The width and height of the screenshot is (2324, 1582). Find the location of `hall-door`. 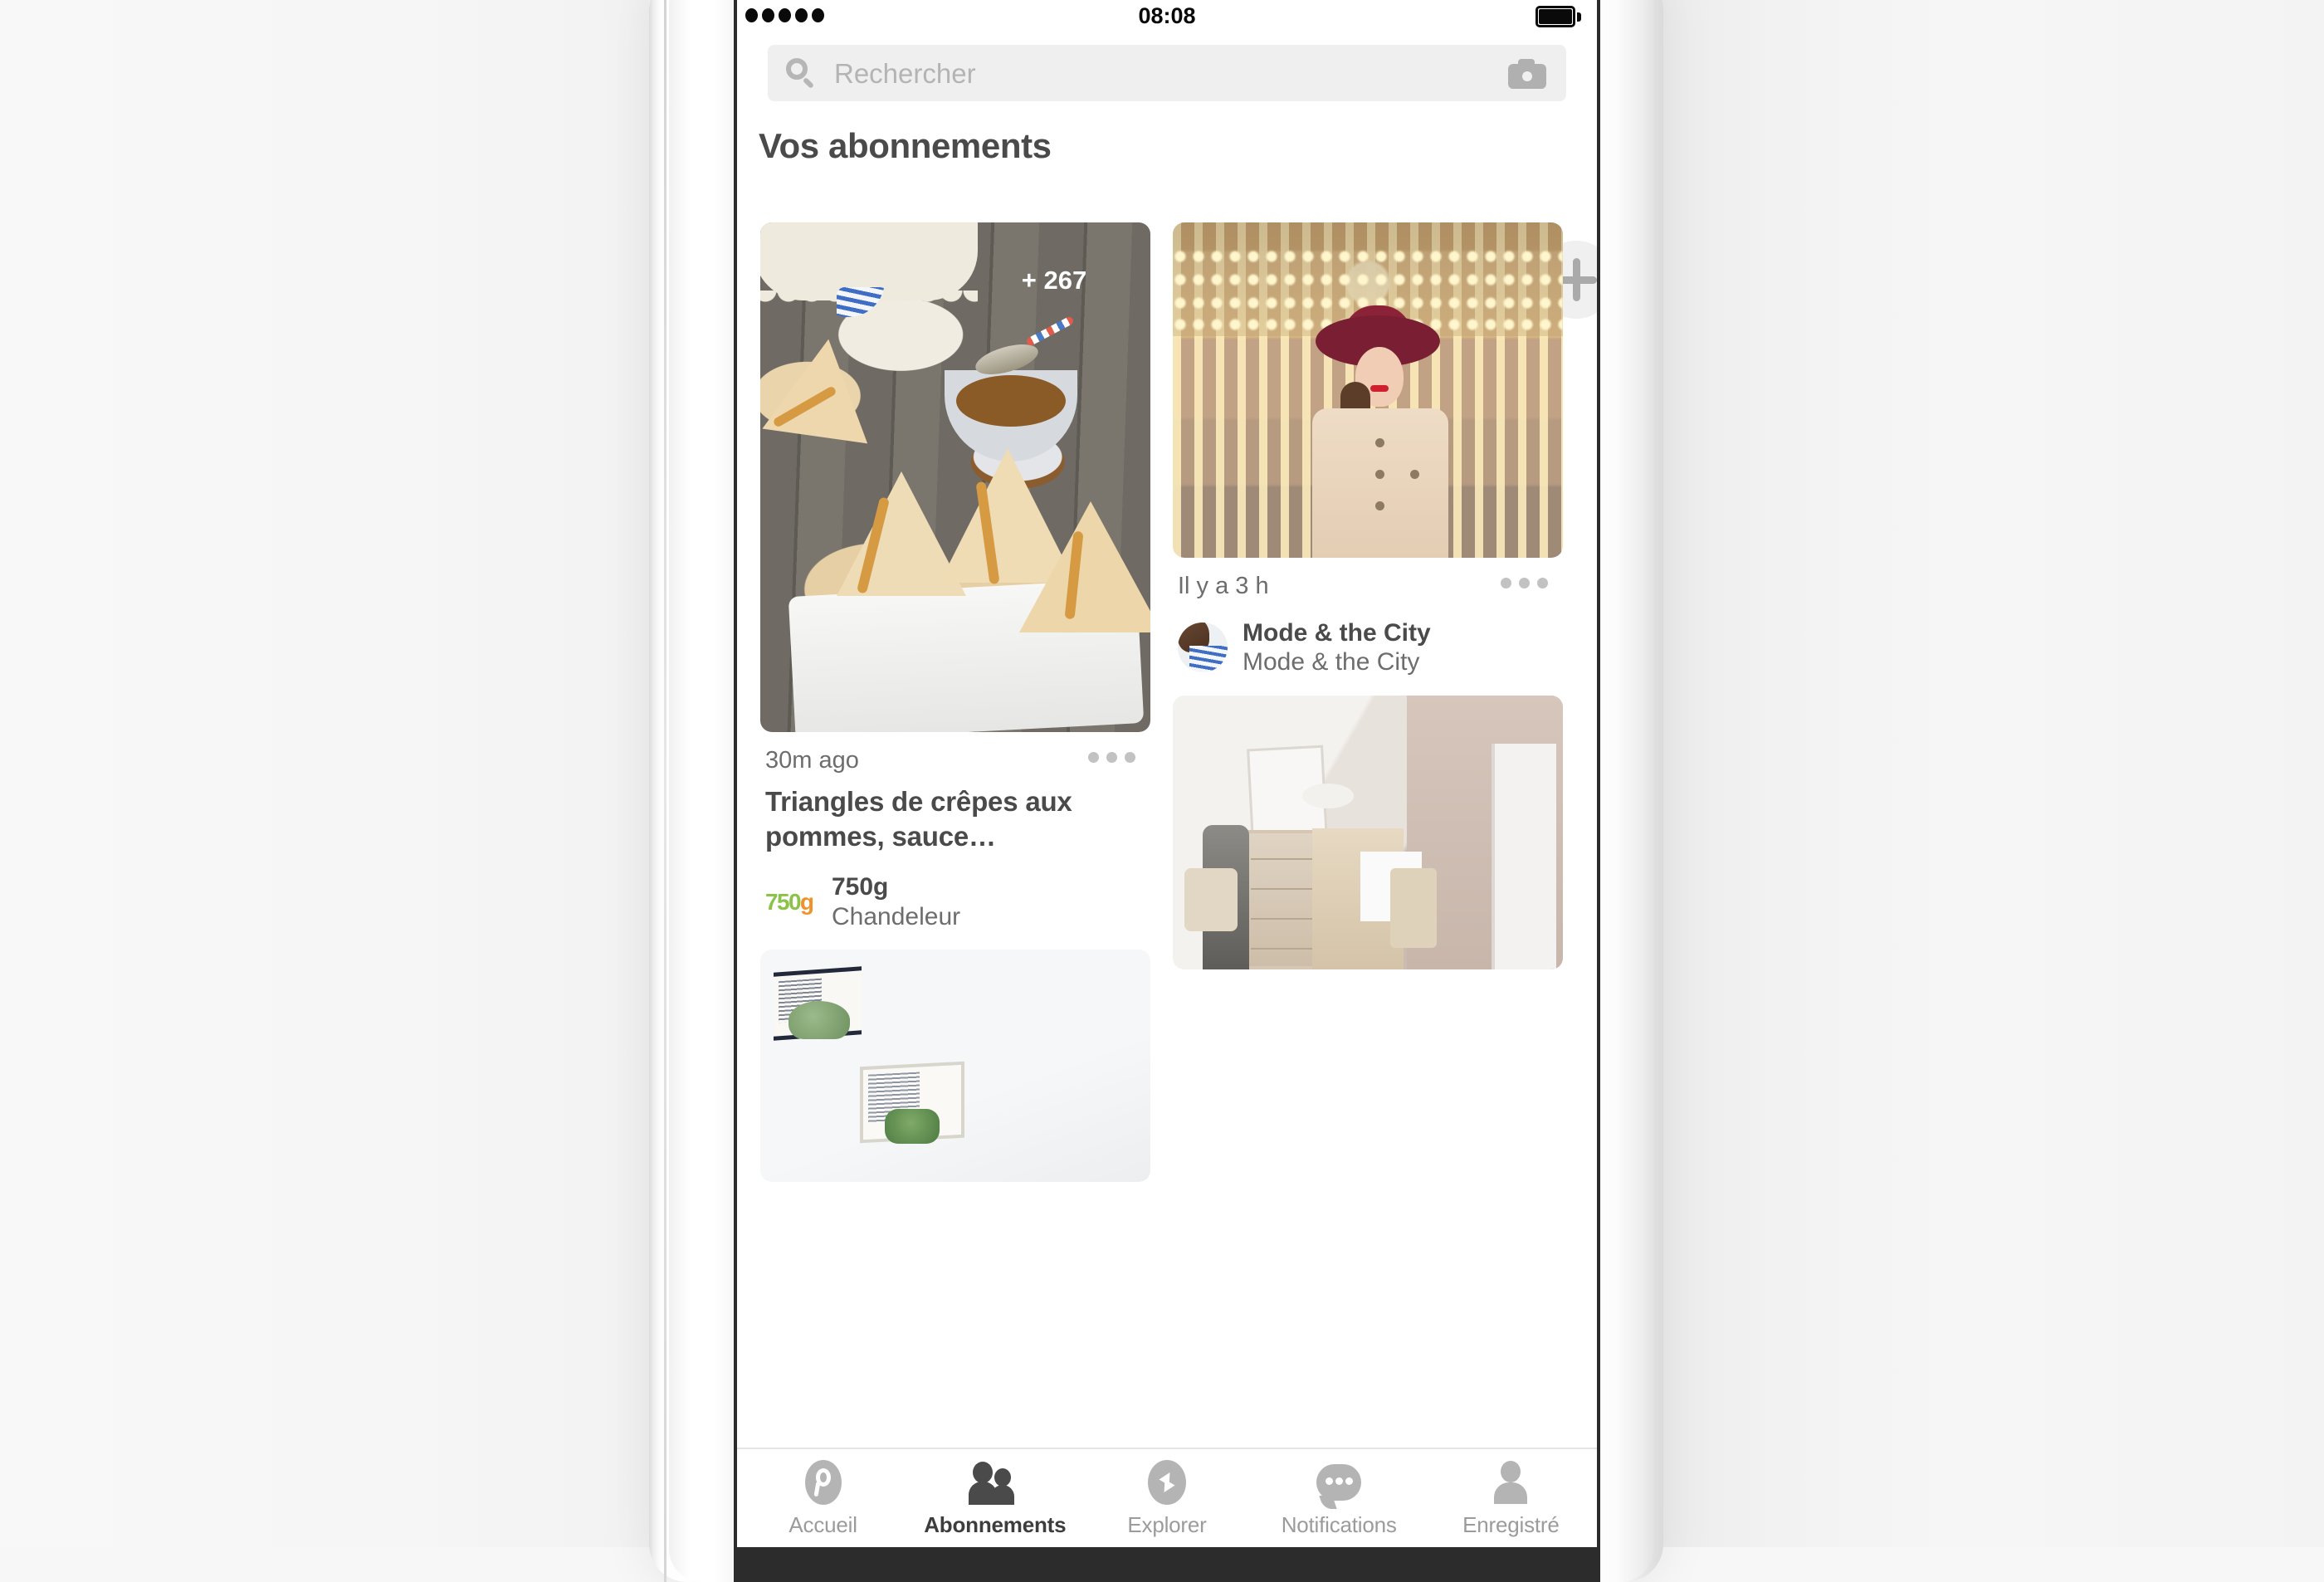

hall-door is located at coordinates (1524, 856).